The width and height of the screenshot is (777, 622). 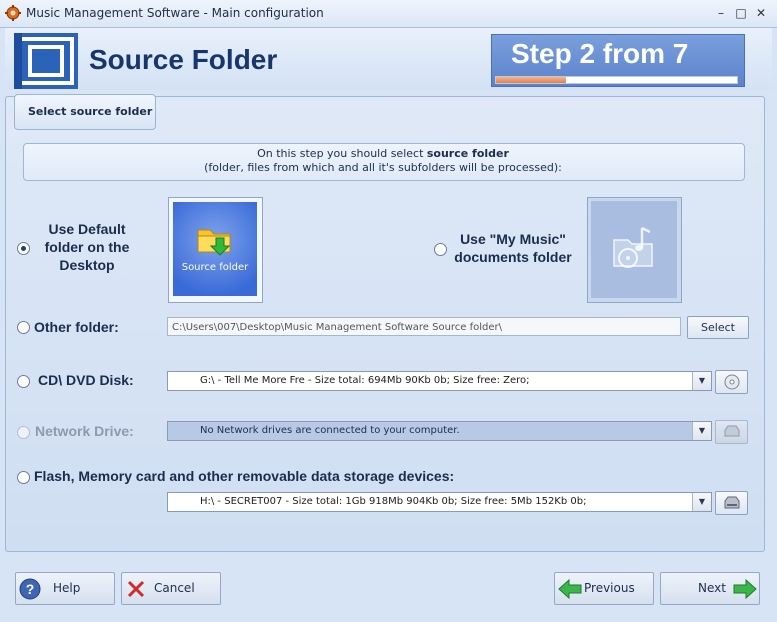 I want to click on cancel-label: Cancel, so click(x=174, y=588).